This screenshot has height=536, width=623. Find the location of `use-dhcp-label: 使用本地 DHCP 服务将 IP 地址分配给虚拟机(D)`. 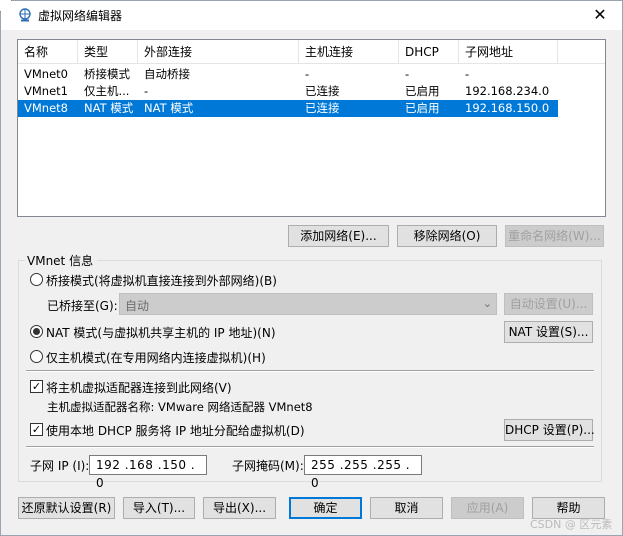

use-dhcp-label: 使用本地 DHCP 服务将 IP 地址分配给虚拟机(D) is located at coordinates (175, 430).